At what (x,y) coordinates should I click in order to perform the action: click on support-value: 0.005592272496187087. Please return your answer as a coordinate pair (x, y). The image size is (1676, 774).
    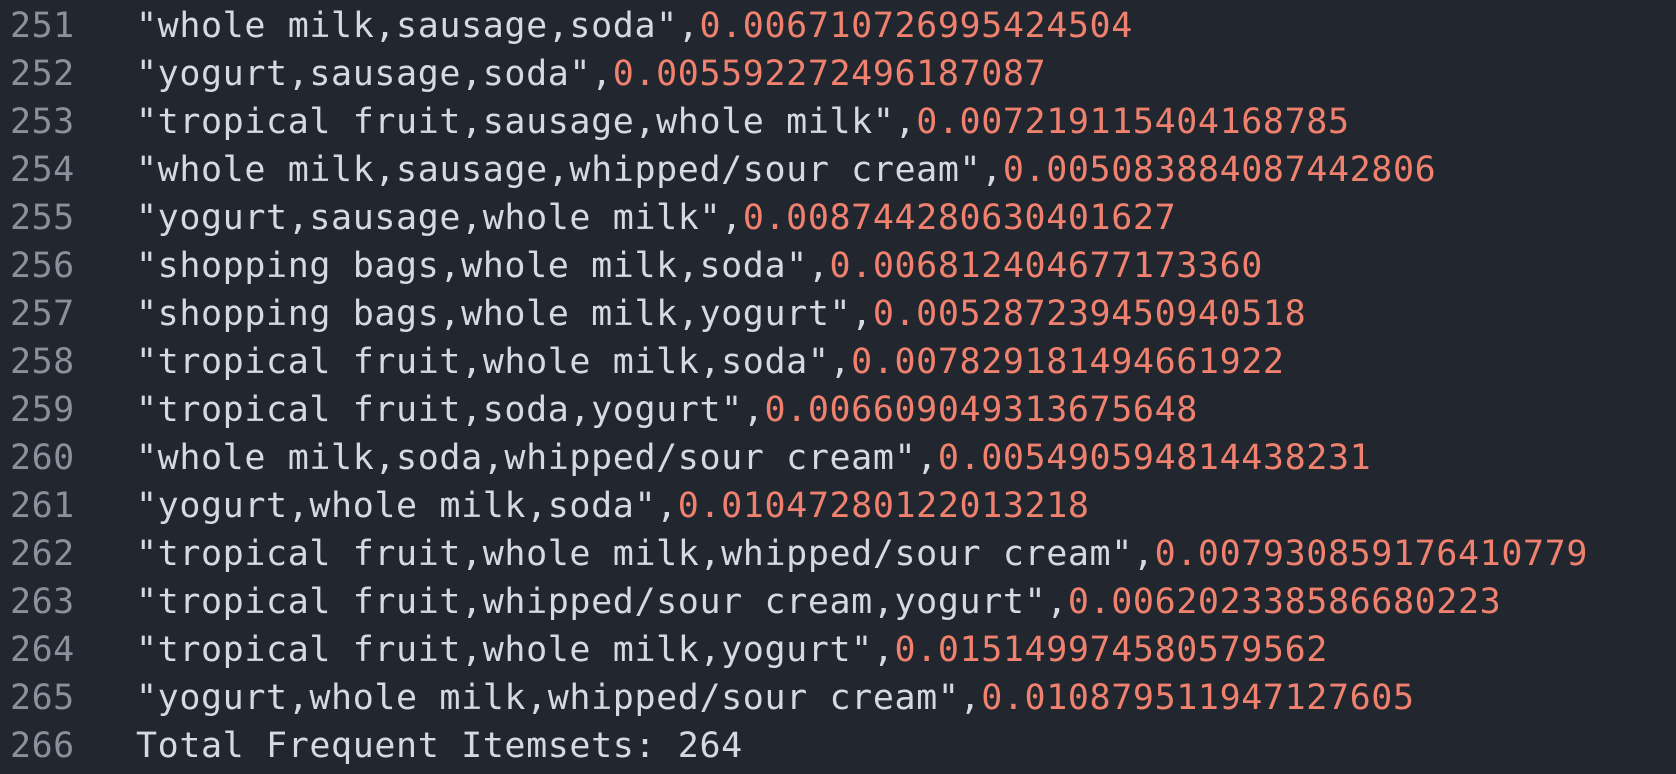
    Looking at the image, I should click on (829, 74).